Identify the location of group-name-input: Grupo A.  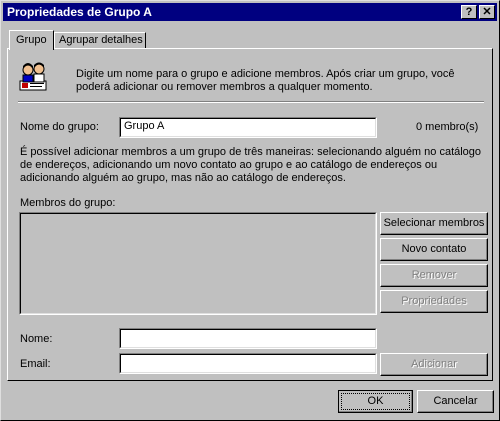
(248, 127).